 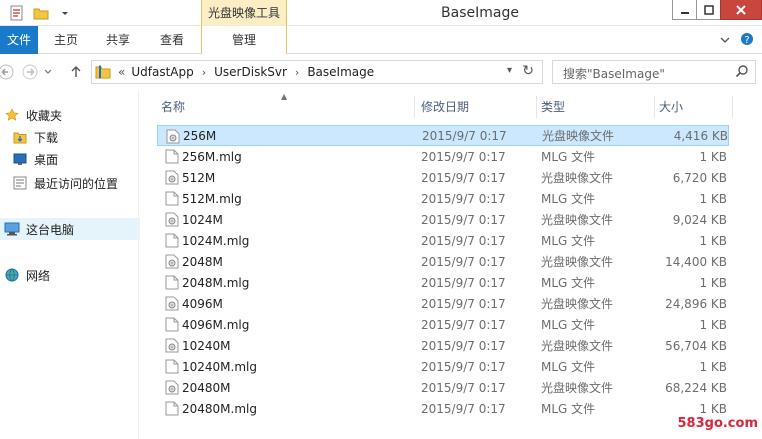 I want to click on recent-locations-button, so click(x=48, y=72).